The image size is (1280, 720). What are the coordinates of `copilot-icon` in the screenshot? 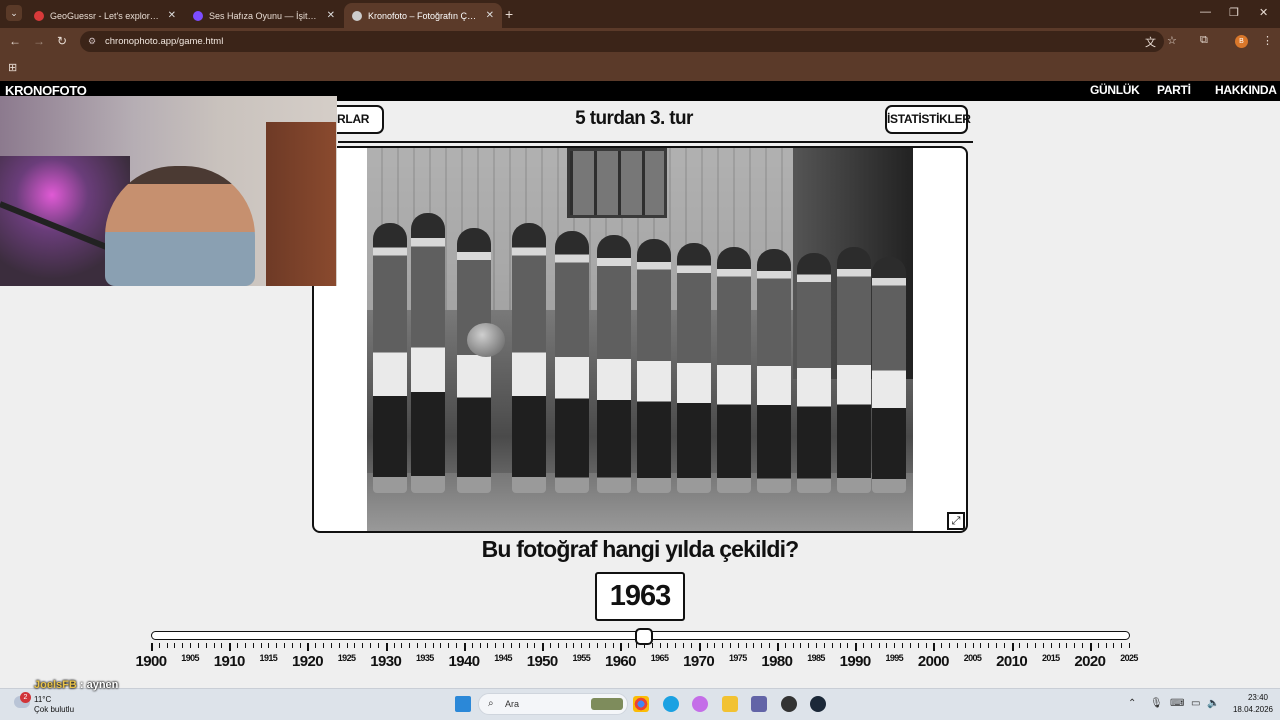 It's located at (700, 704).